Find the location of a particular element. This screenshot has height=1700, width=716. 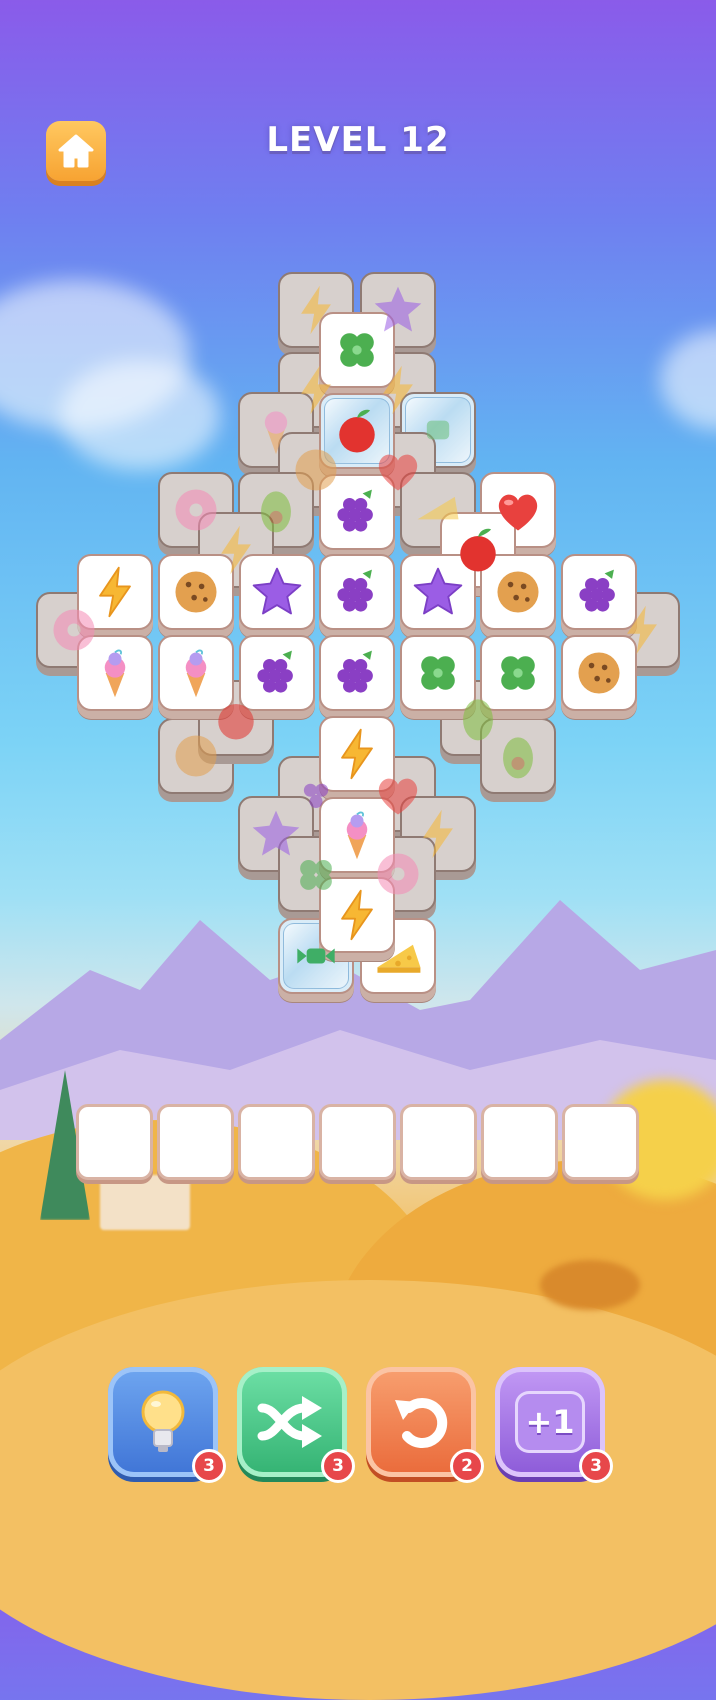

shuffle-button: 3 is located at coordinates (296, 1425).